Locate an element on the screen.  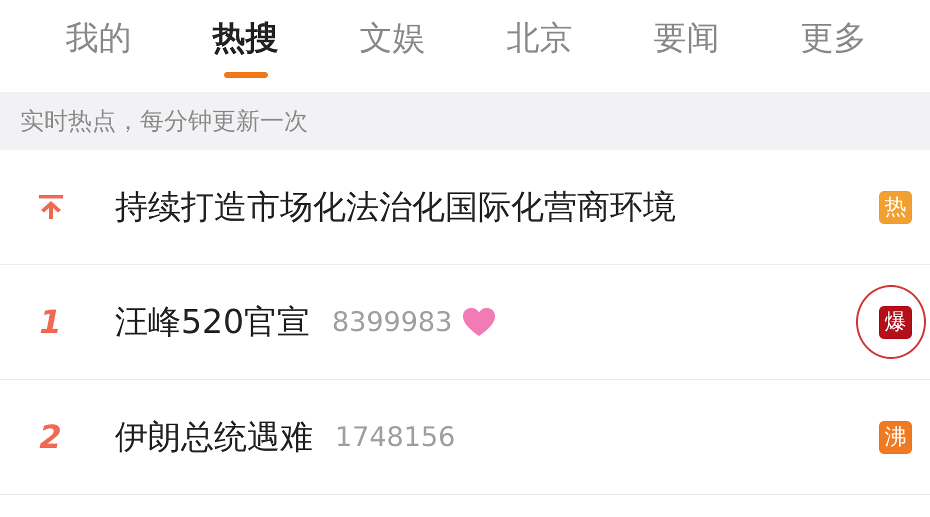
heat-badge: 热 is located at coordinates (895, 207).